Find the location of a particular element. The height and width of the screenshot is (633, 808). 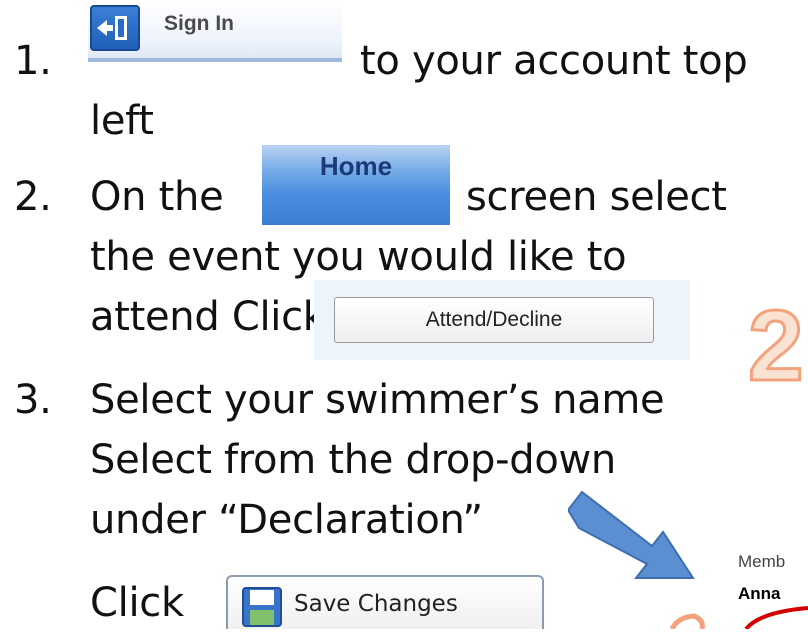

step-1-text-line2: left is located at coordinates (122, 121).